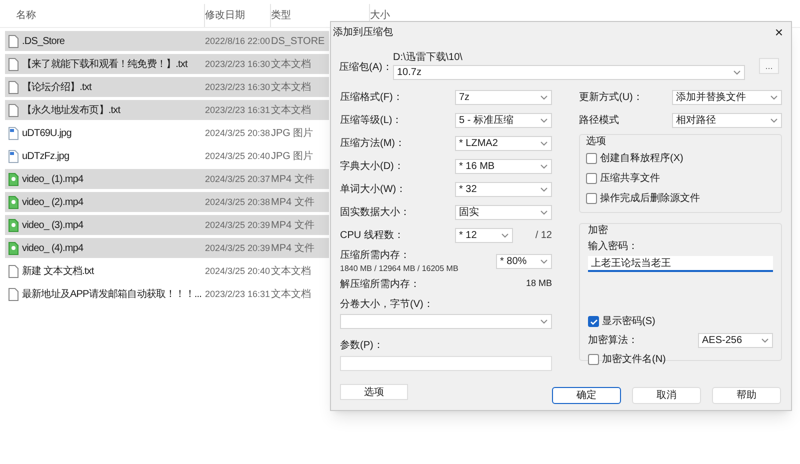  What do you see at coordinates (484, 235) in the screenshot?
I see `dropdown: * 12` at bounding box center [484, 235].